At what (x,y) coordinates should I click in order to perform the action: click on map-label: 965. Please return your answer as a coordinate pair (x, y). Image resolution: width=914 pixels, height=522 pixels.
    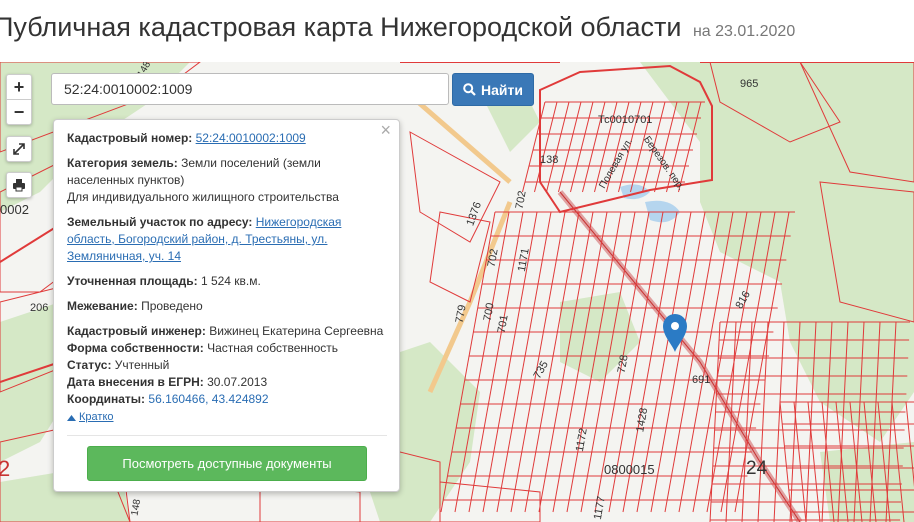
    Looking at the image, I should click on (749, 84).